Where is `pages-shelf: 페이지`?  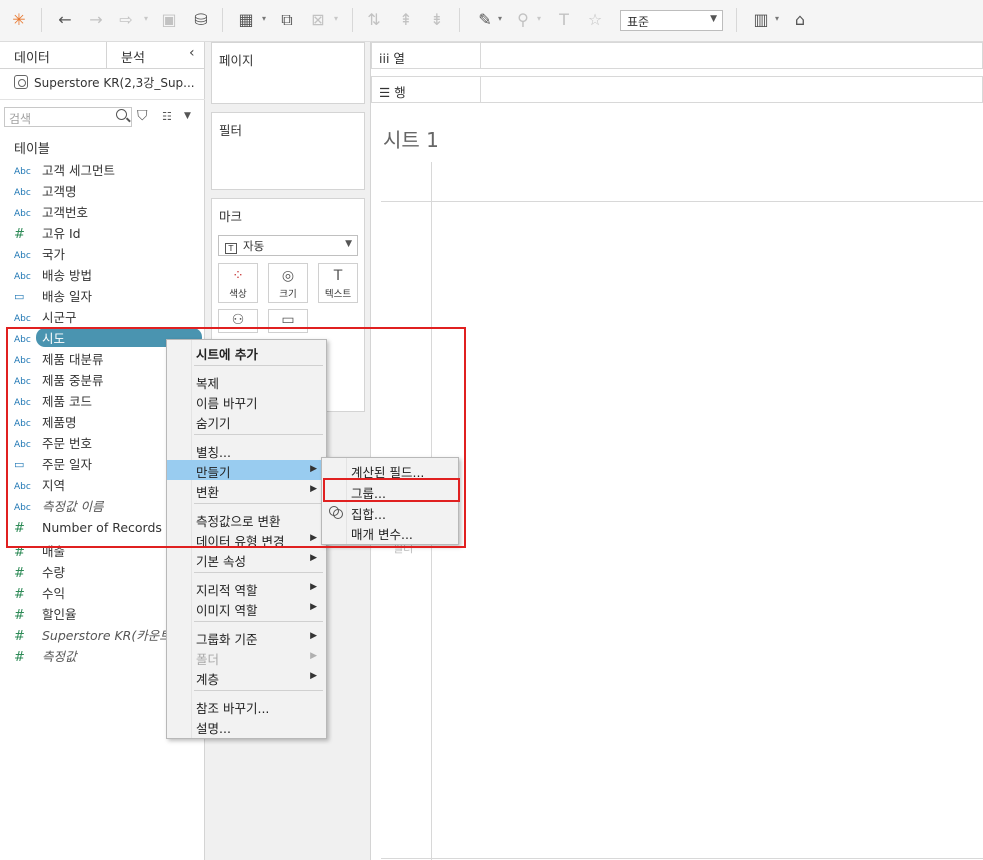 pages-shelf: 페이지 is located at coordinates (288, 73).